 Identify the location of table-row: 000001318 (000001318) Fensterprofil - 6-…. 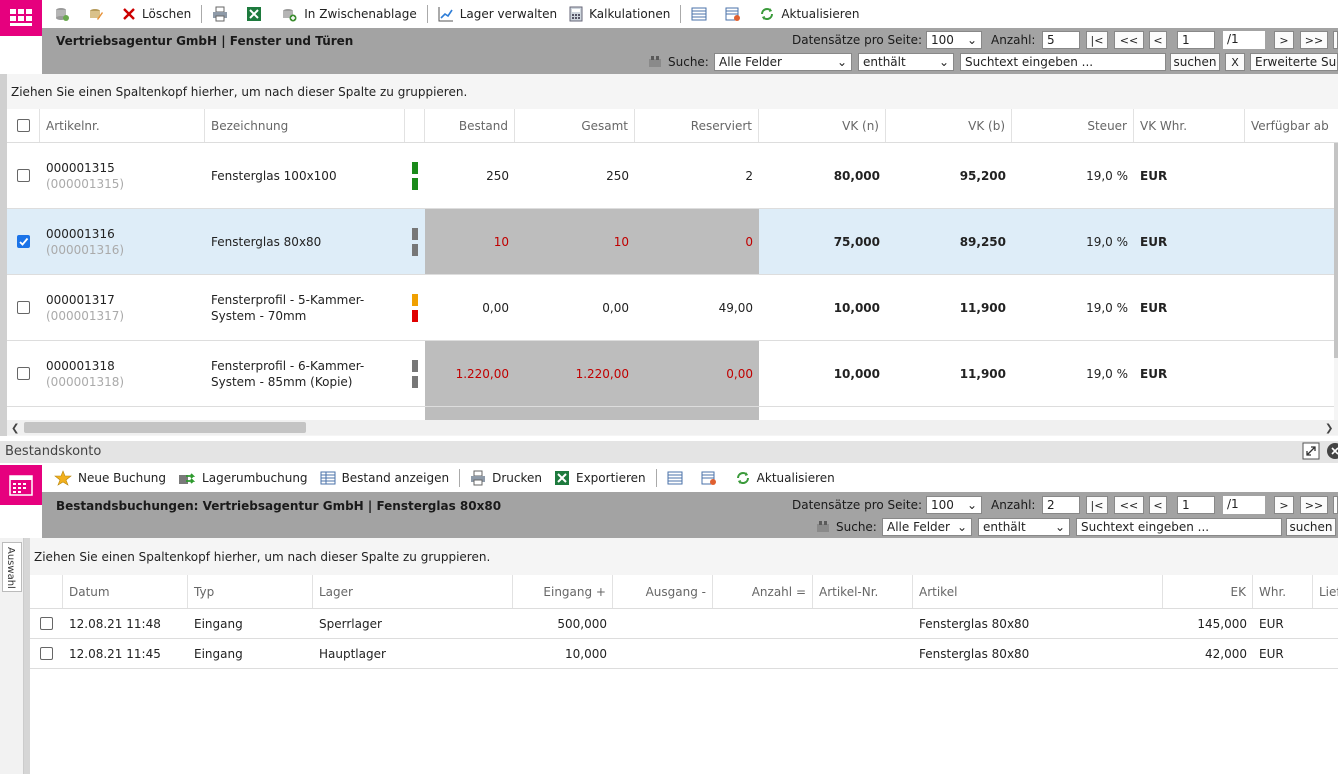
(670, 374).